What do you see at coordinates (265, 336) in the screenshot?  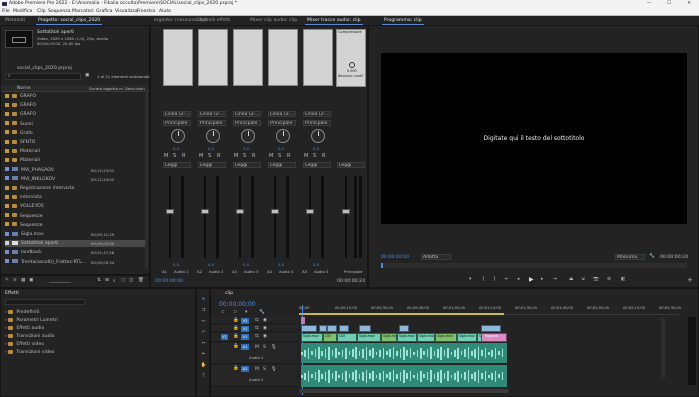 I see `eye-icon: ◉` at bounding box center [265, 336].